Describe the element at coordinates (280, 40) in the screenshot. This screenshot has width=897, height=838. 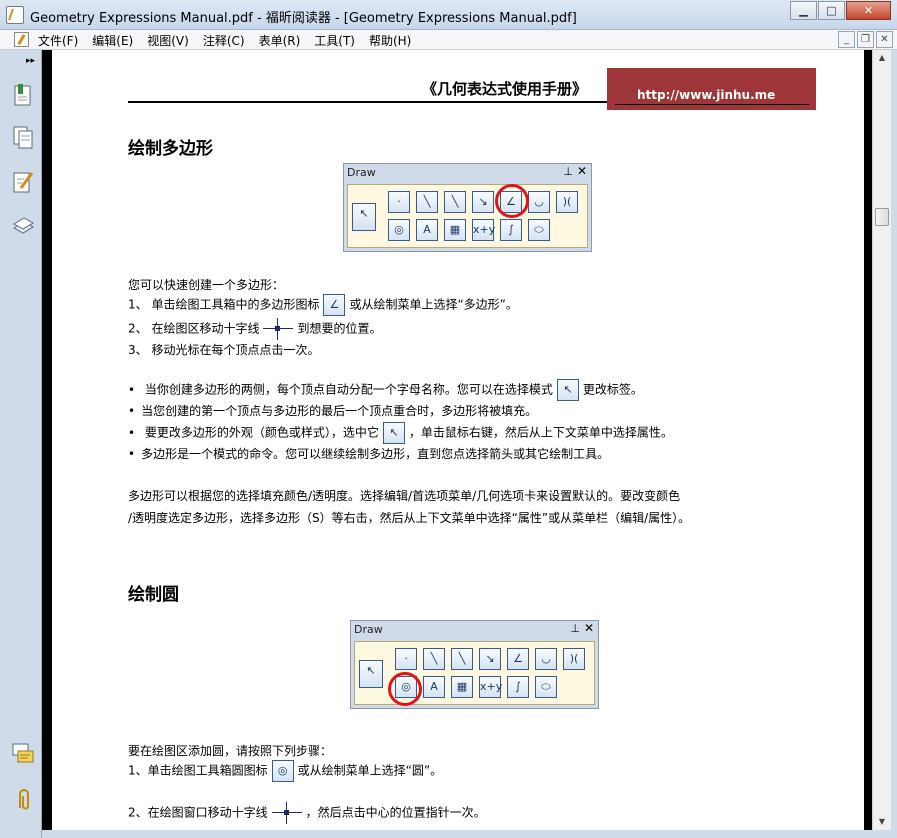
I see `menu-form: 表单(R)` at that location.